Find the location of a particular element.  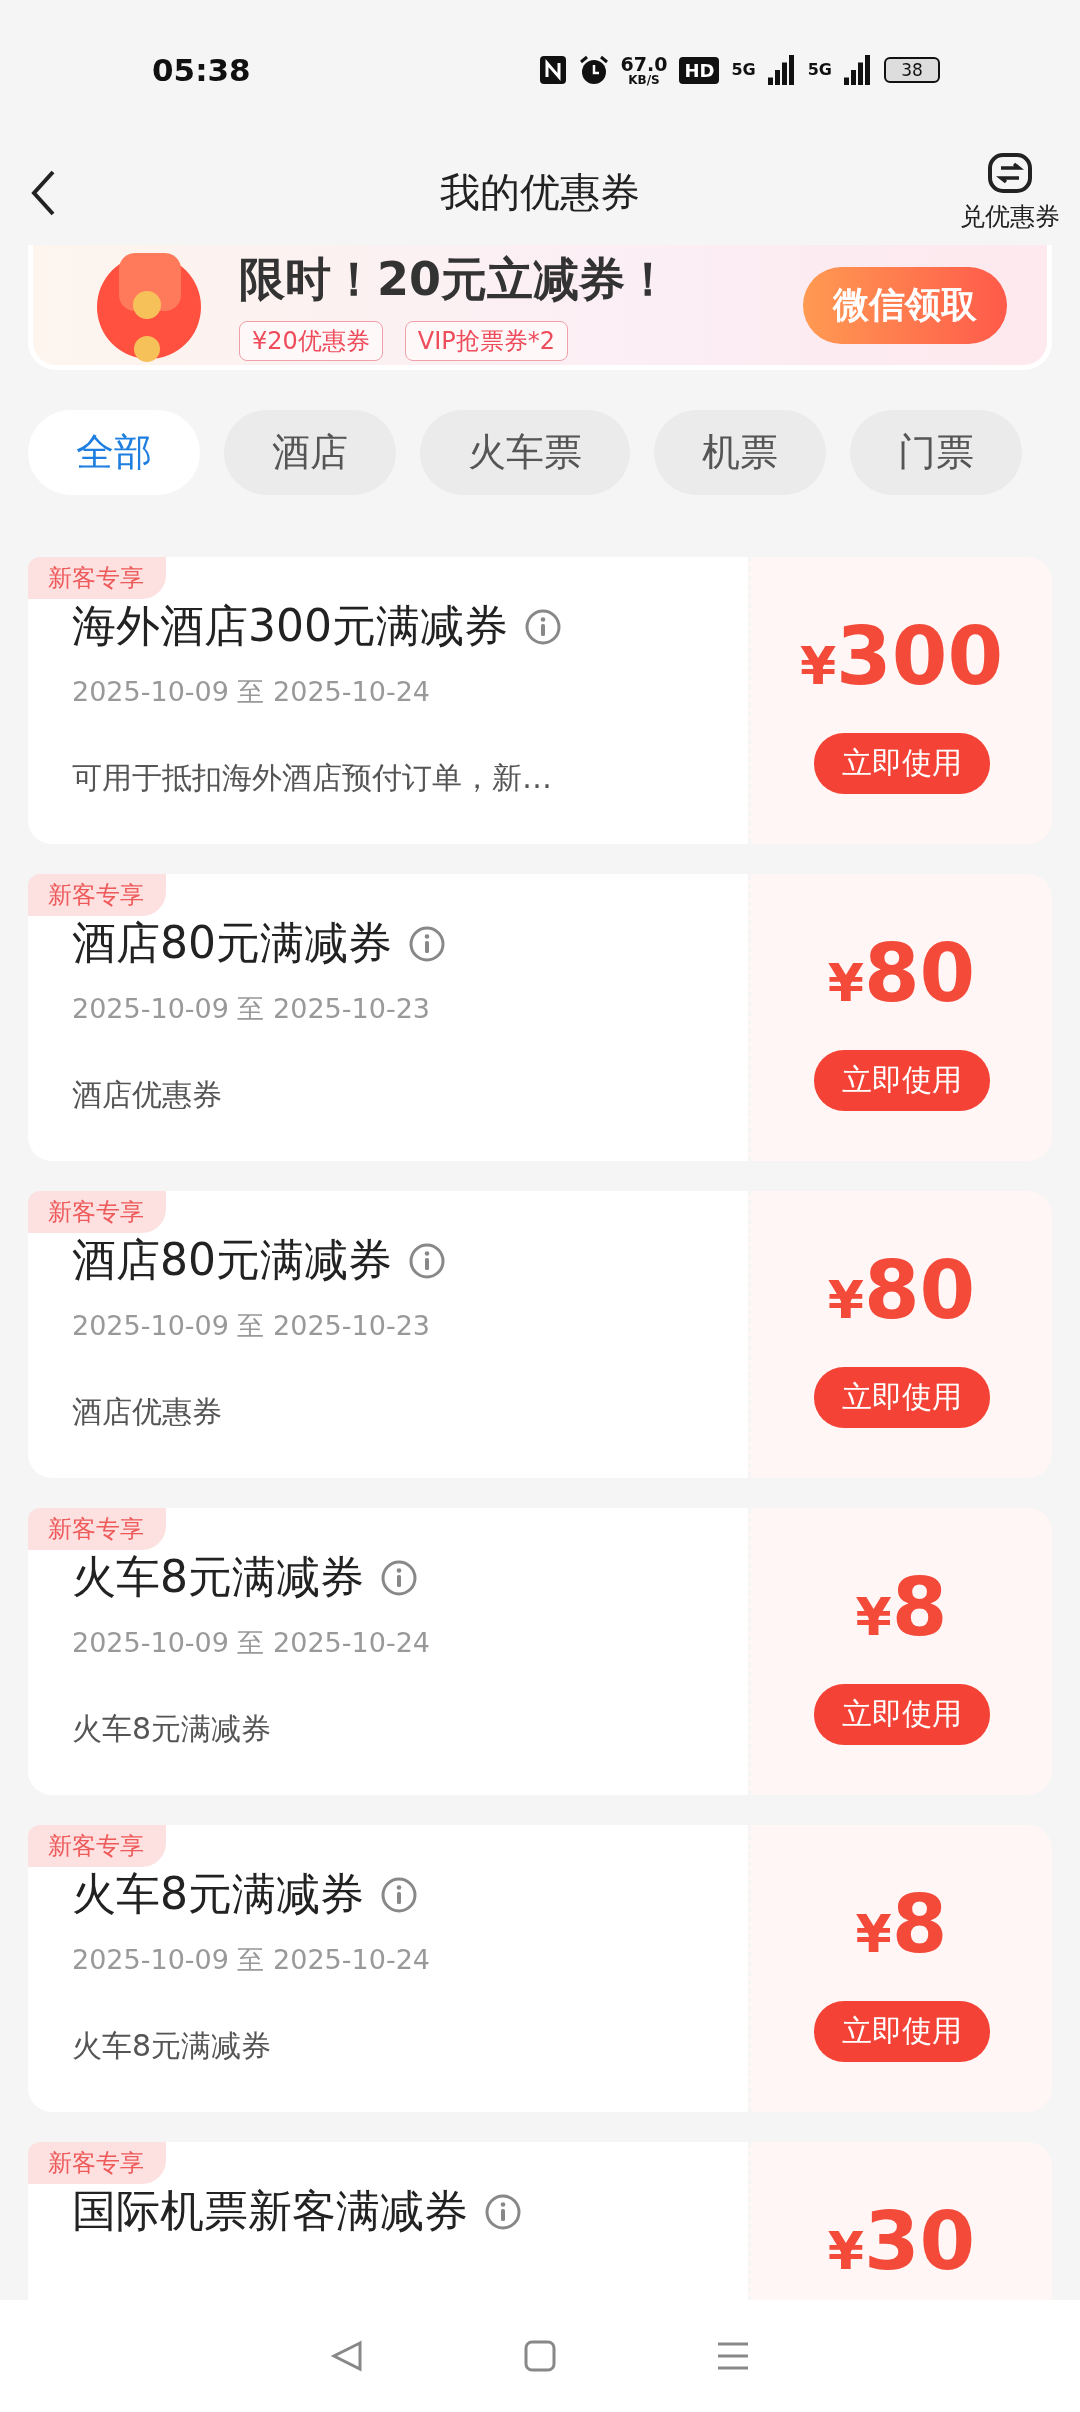

category-tab: 机票 is located at coordinates (740, 452).